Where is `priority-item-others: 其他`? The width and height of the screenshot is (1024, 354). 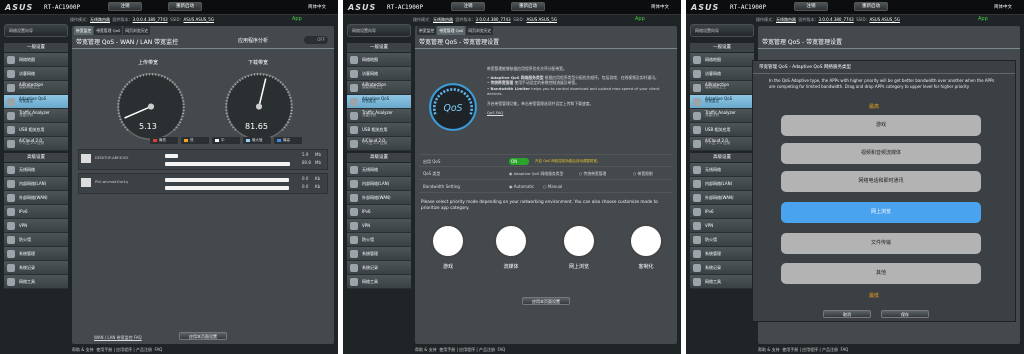
priority-item-others: 其他 is located at coordinates (881, 273).